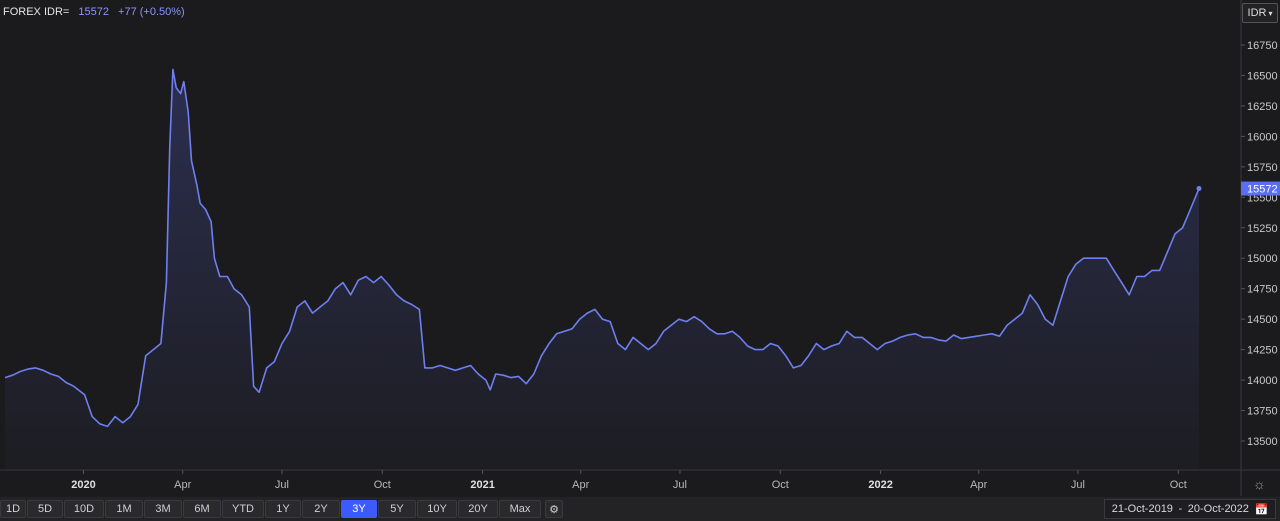 The image size is (1280, 521). Describe the element at coordinates (1262, 509) in the screenshot. I see `calendar-icon: 📅` at that location.